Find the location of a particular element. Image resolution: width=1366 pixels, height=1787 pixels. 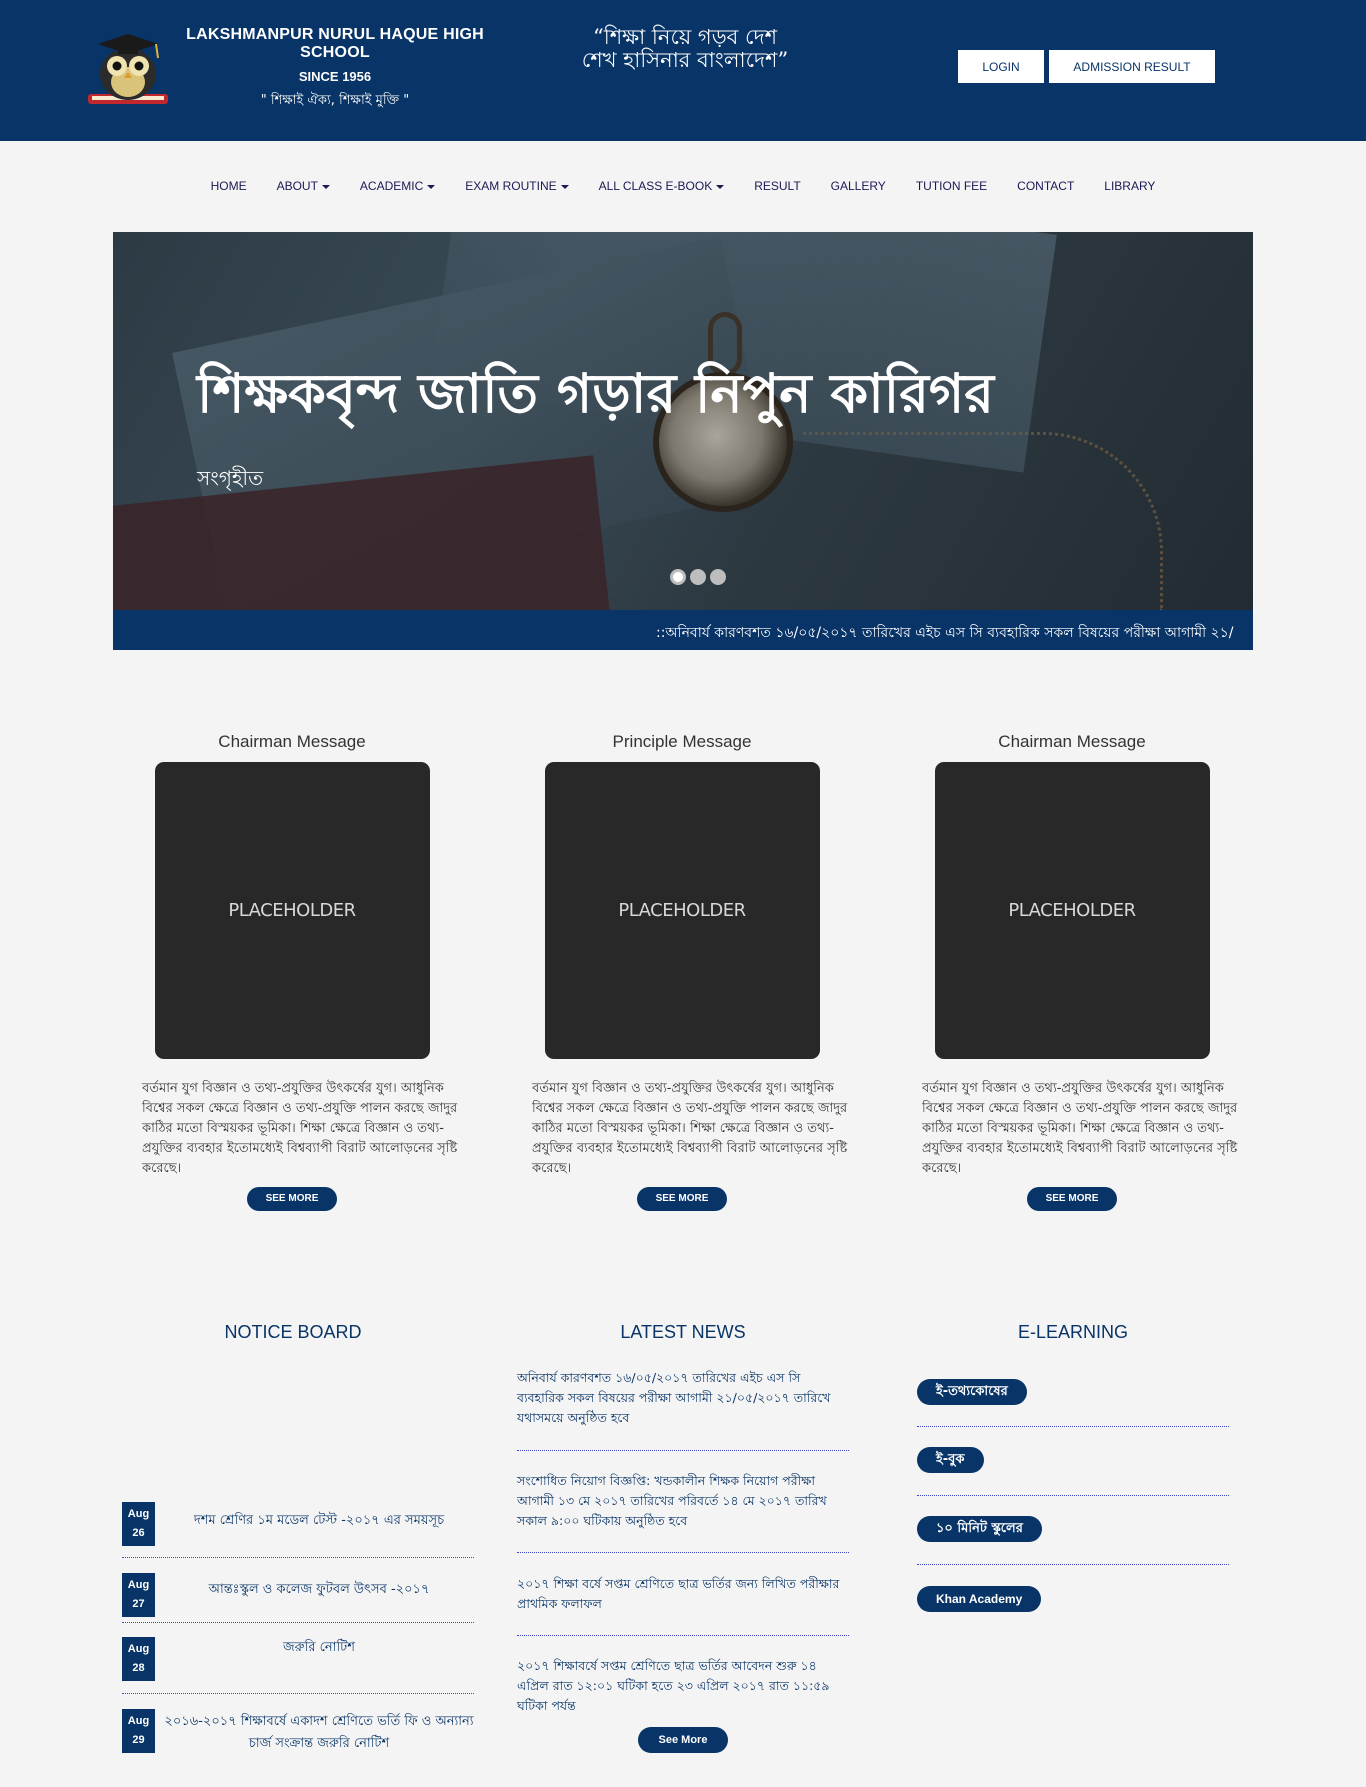

date-day: 26 is located at coordinates (138, 1533).